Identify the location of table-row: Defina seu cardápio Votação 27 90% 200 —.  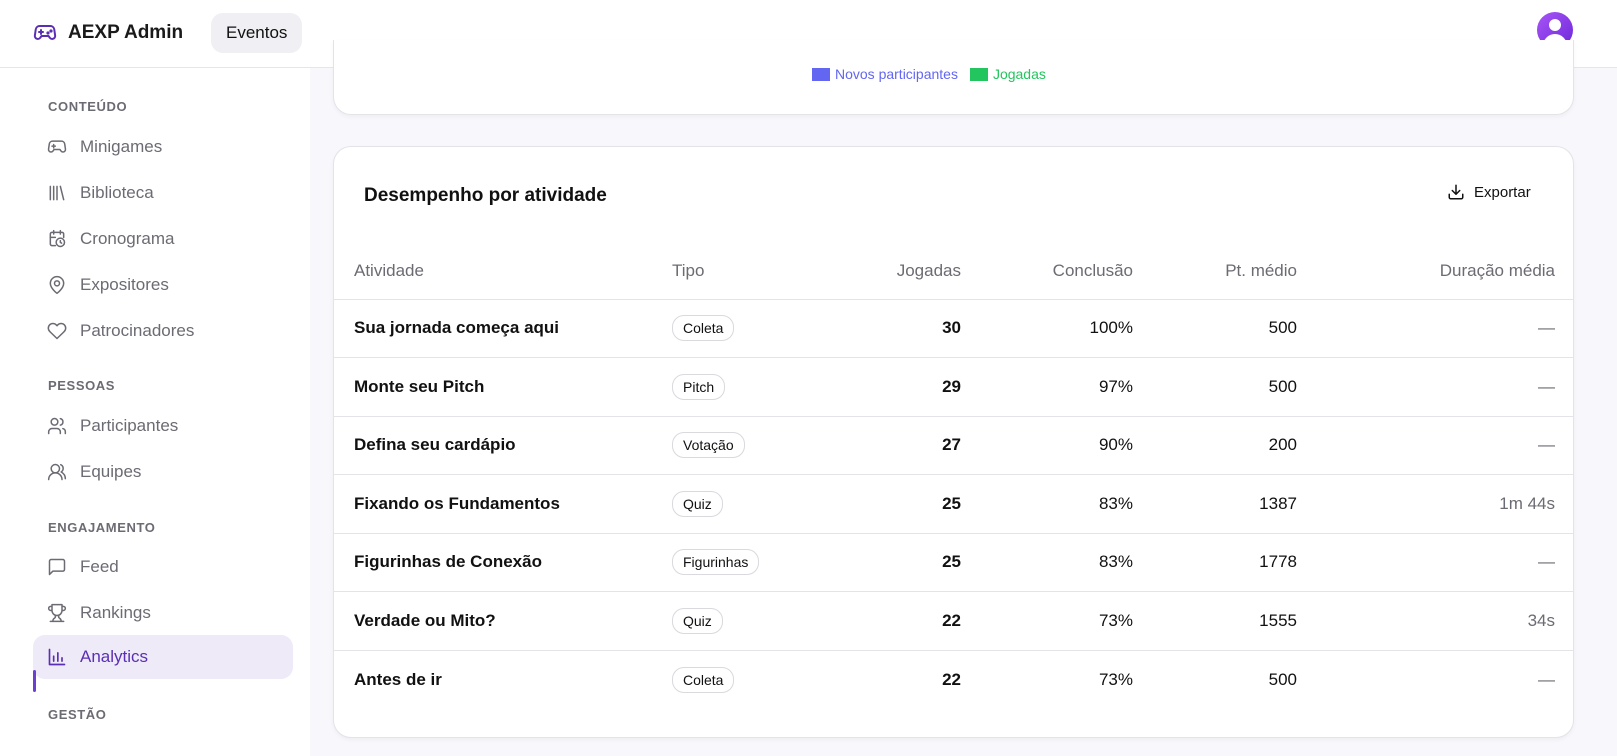
(953, 445).